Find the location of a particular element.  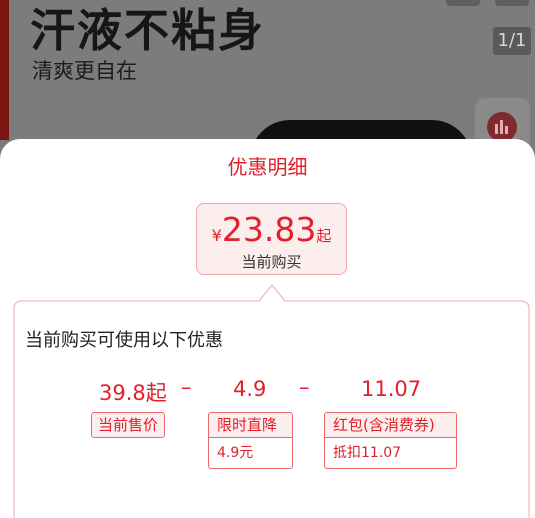

discount-tag-title: 限时直降 is located at coordinates (250, 425).